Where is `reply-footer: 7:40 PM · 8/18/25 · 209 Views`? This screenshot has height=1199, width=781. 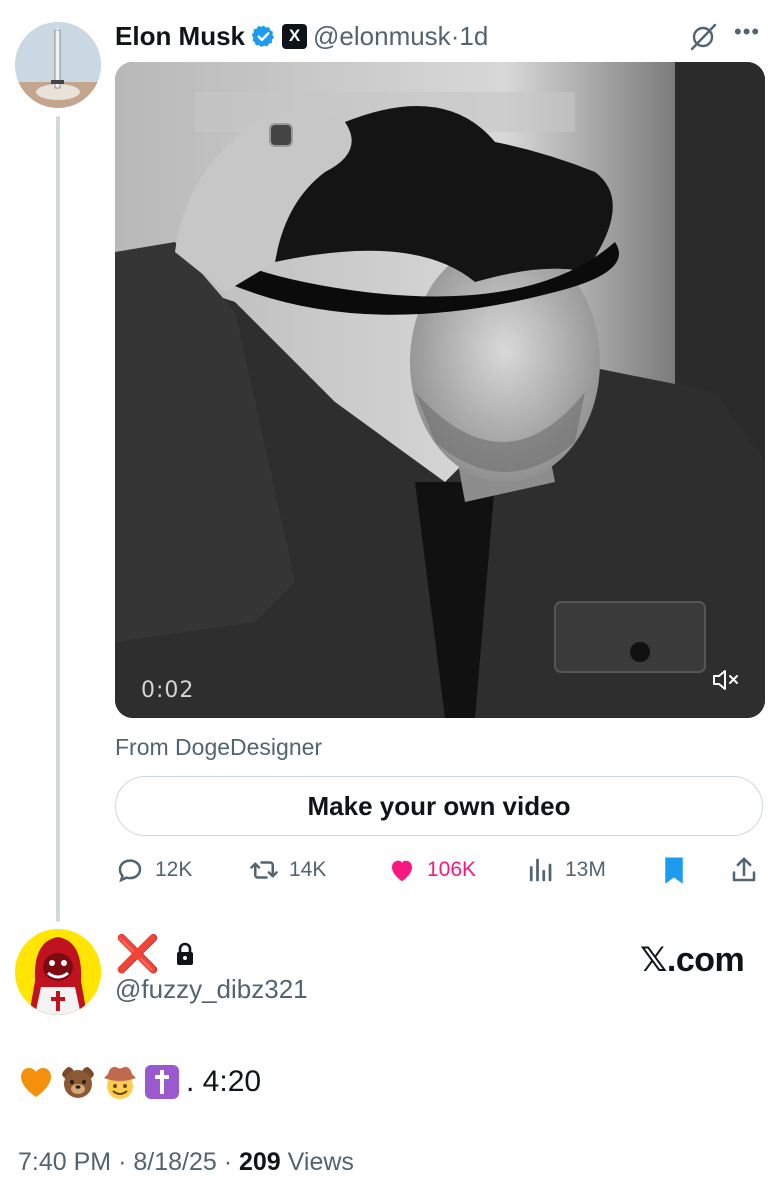 reply-footer: 7:40 PM · 8/18/25 · 209 Views is located at coordinates (186, 1162).